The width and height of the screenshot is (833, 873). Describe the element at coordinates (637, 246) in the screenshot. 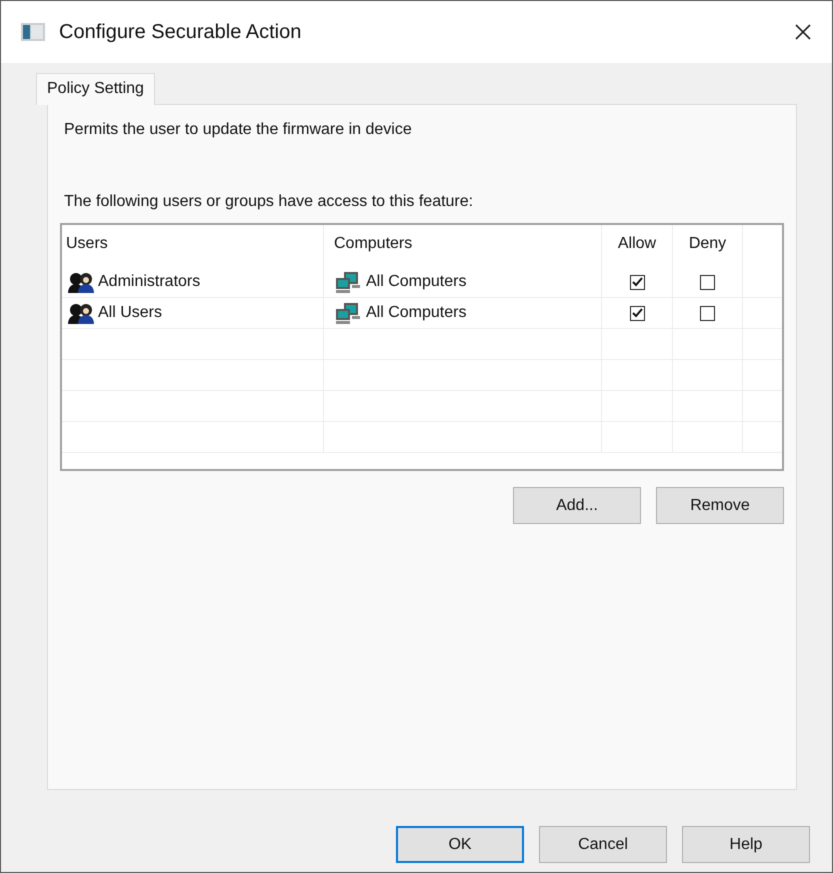

I see `column-header: Allow` at that location.